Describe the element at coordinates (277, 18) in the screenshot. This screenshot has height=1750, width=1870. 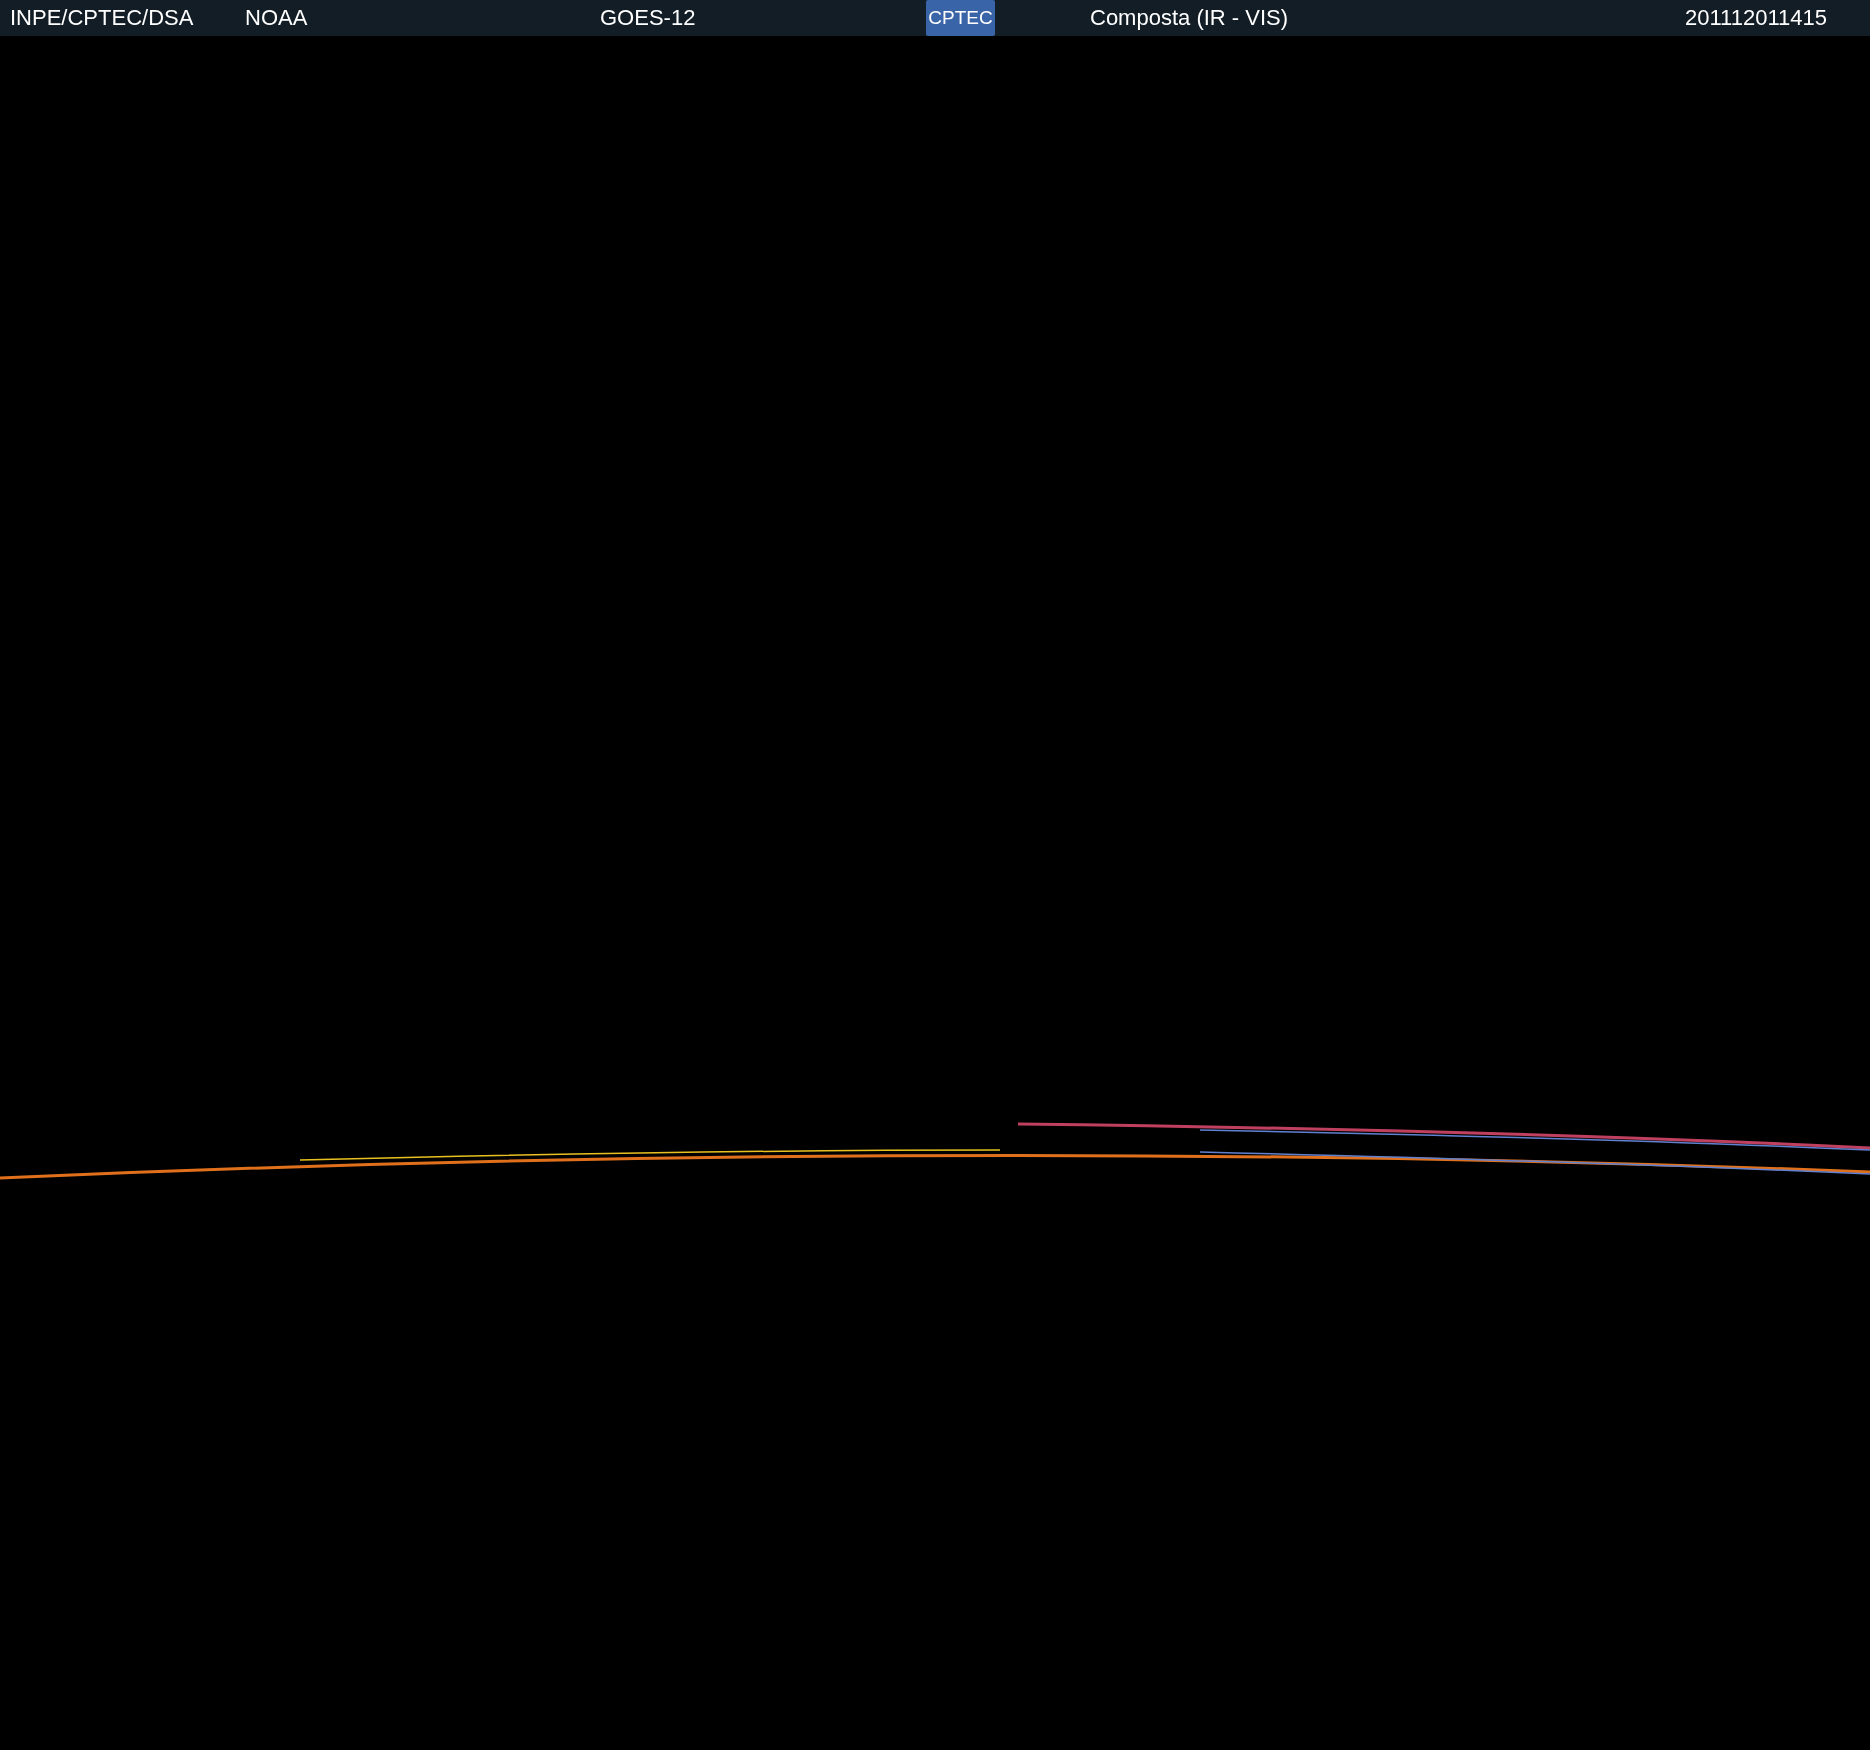
I see `agency-label: NOAA` at that location.